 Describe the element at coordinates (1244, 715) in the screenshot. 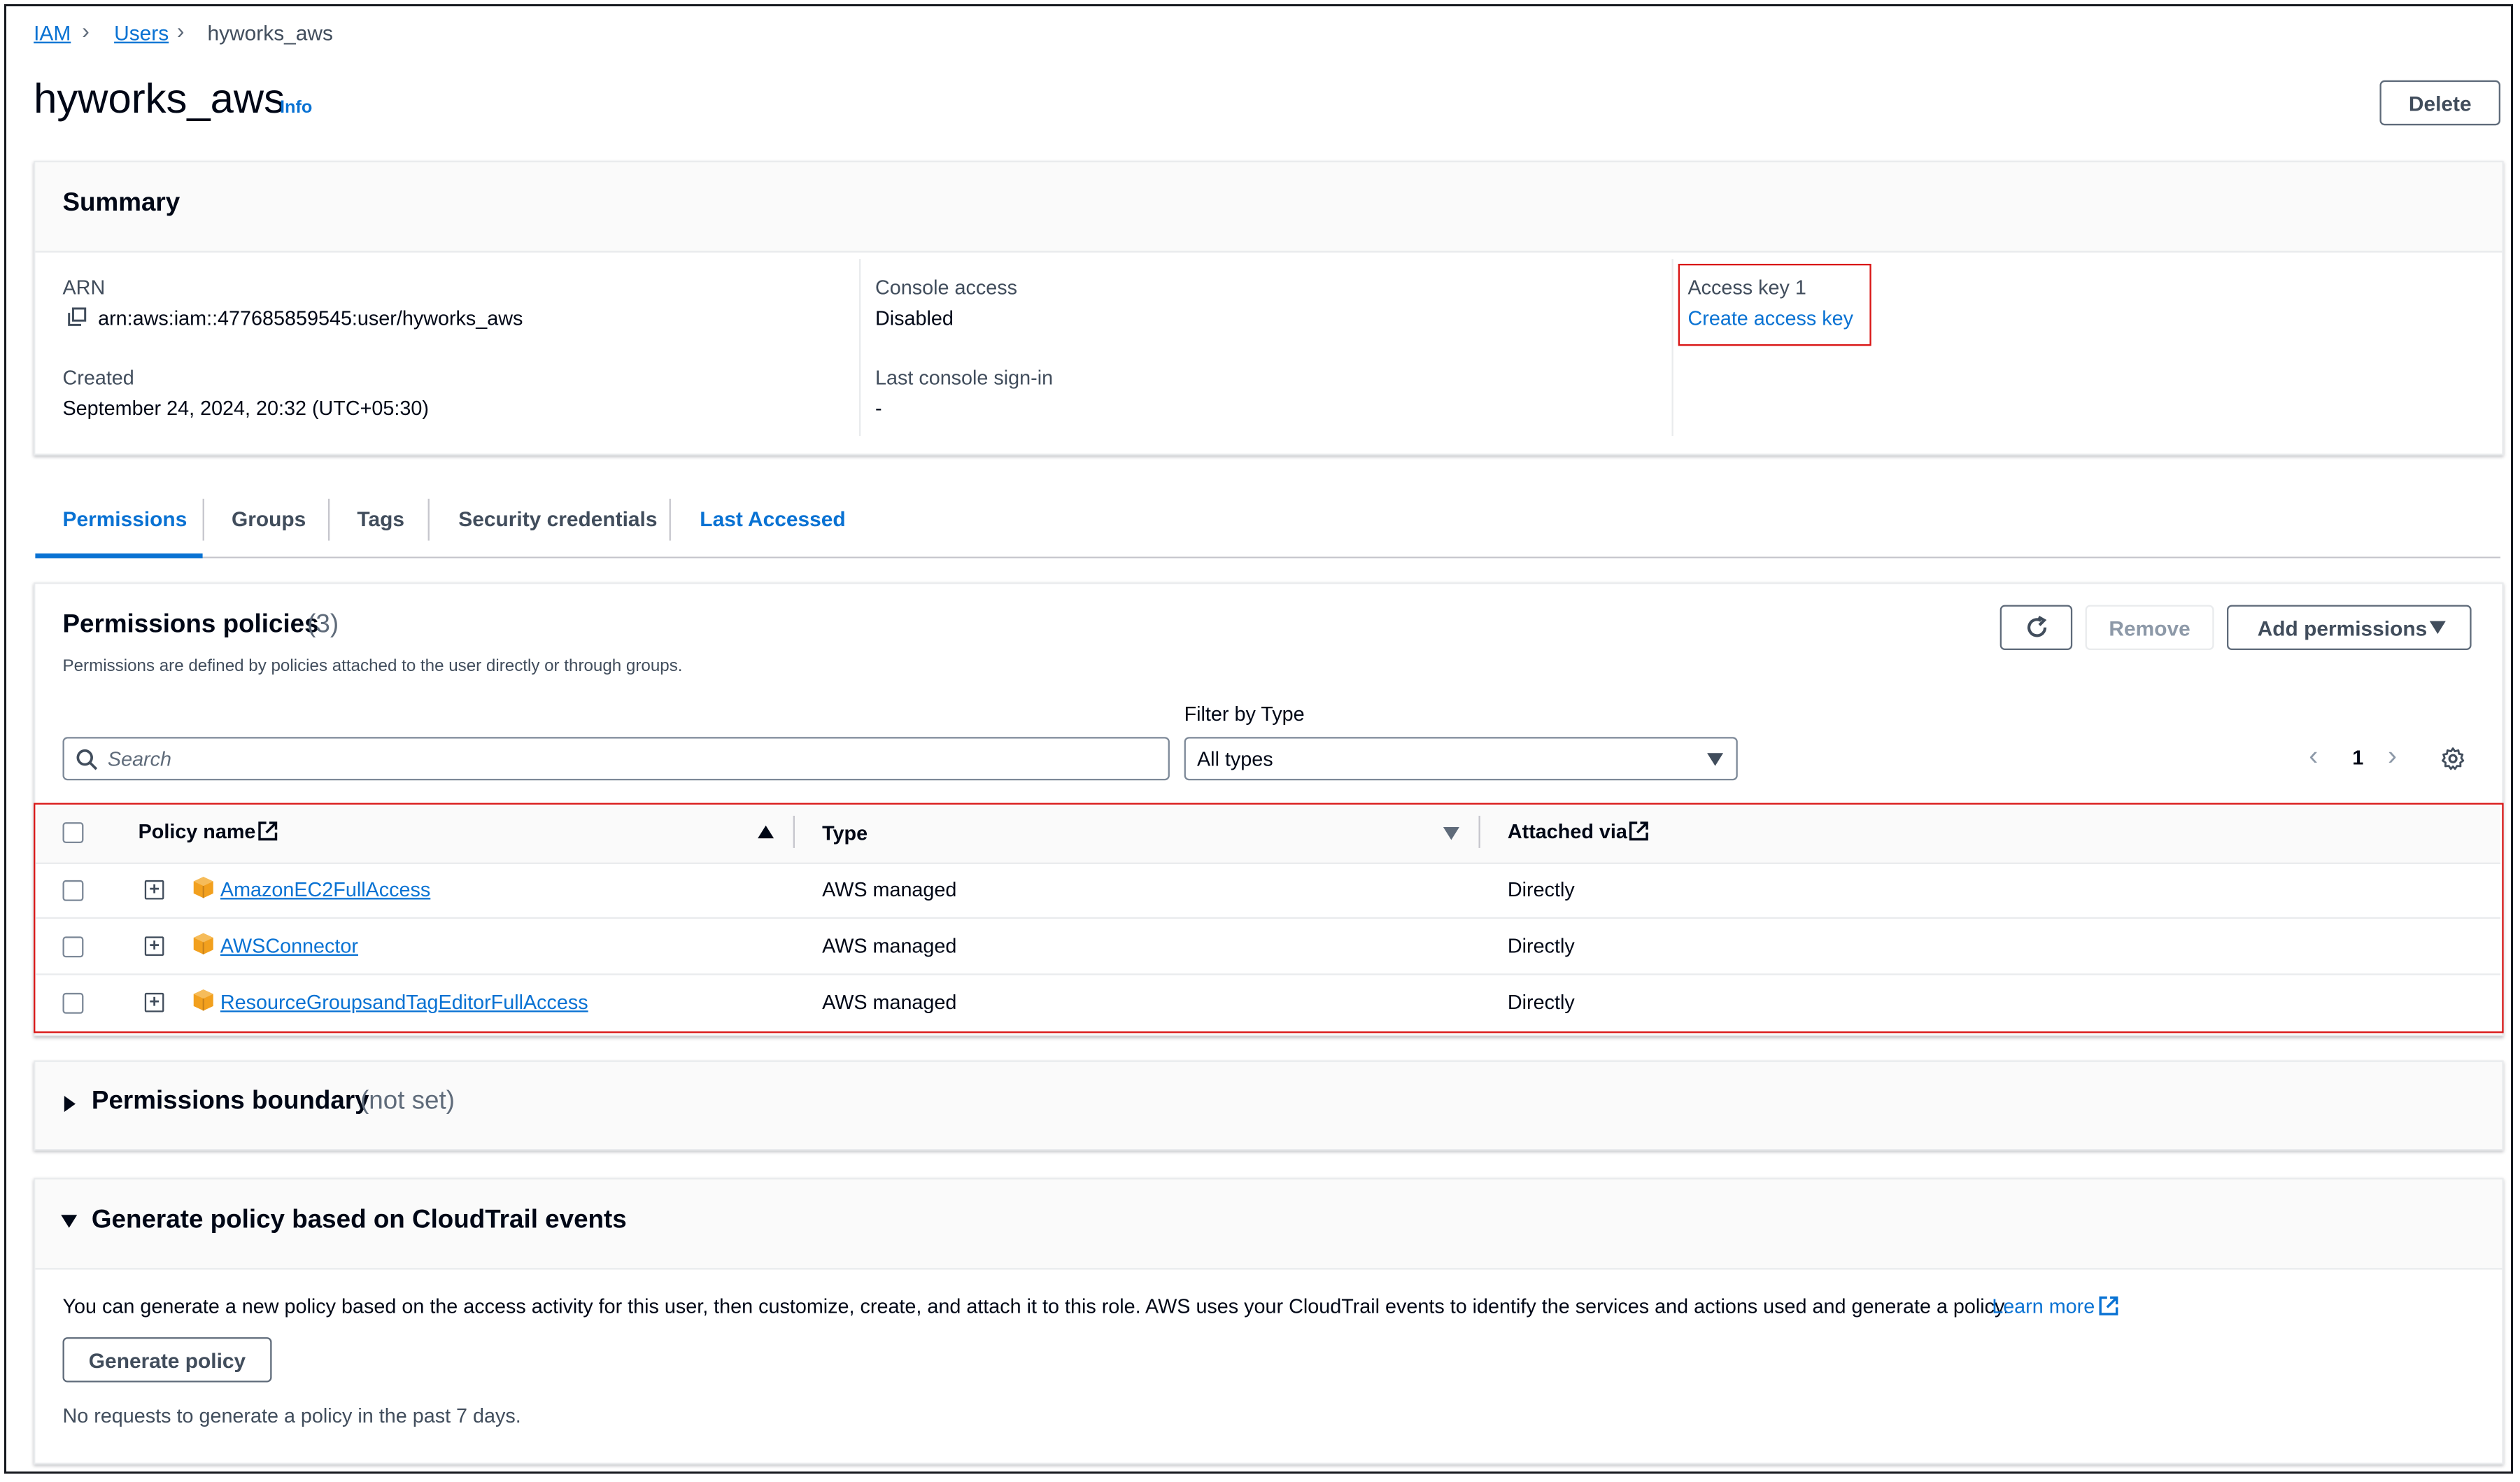

I see `filter-by-type-label: Filter by Type` at that location.